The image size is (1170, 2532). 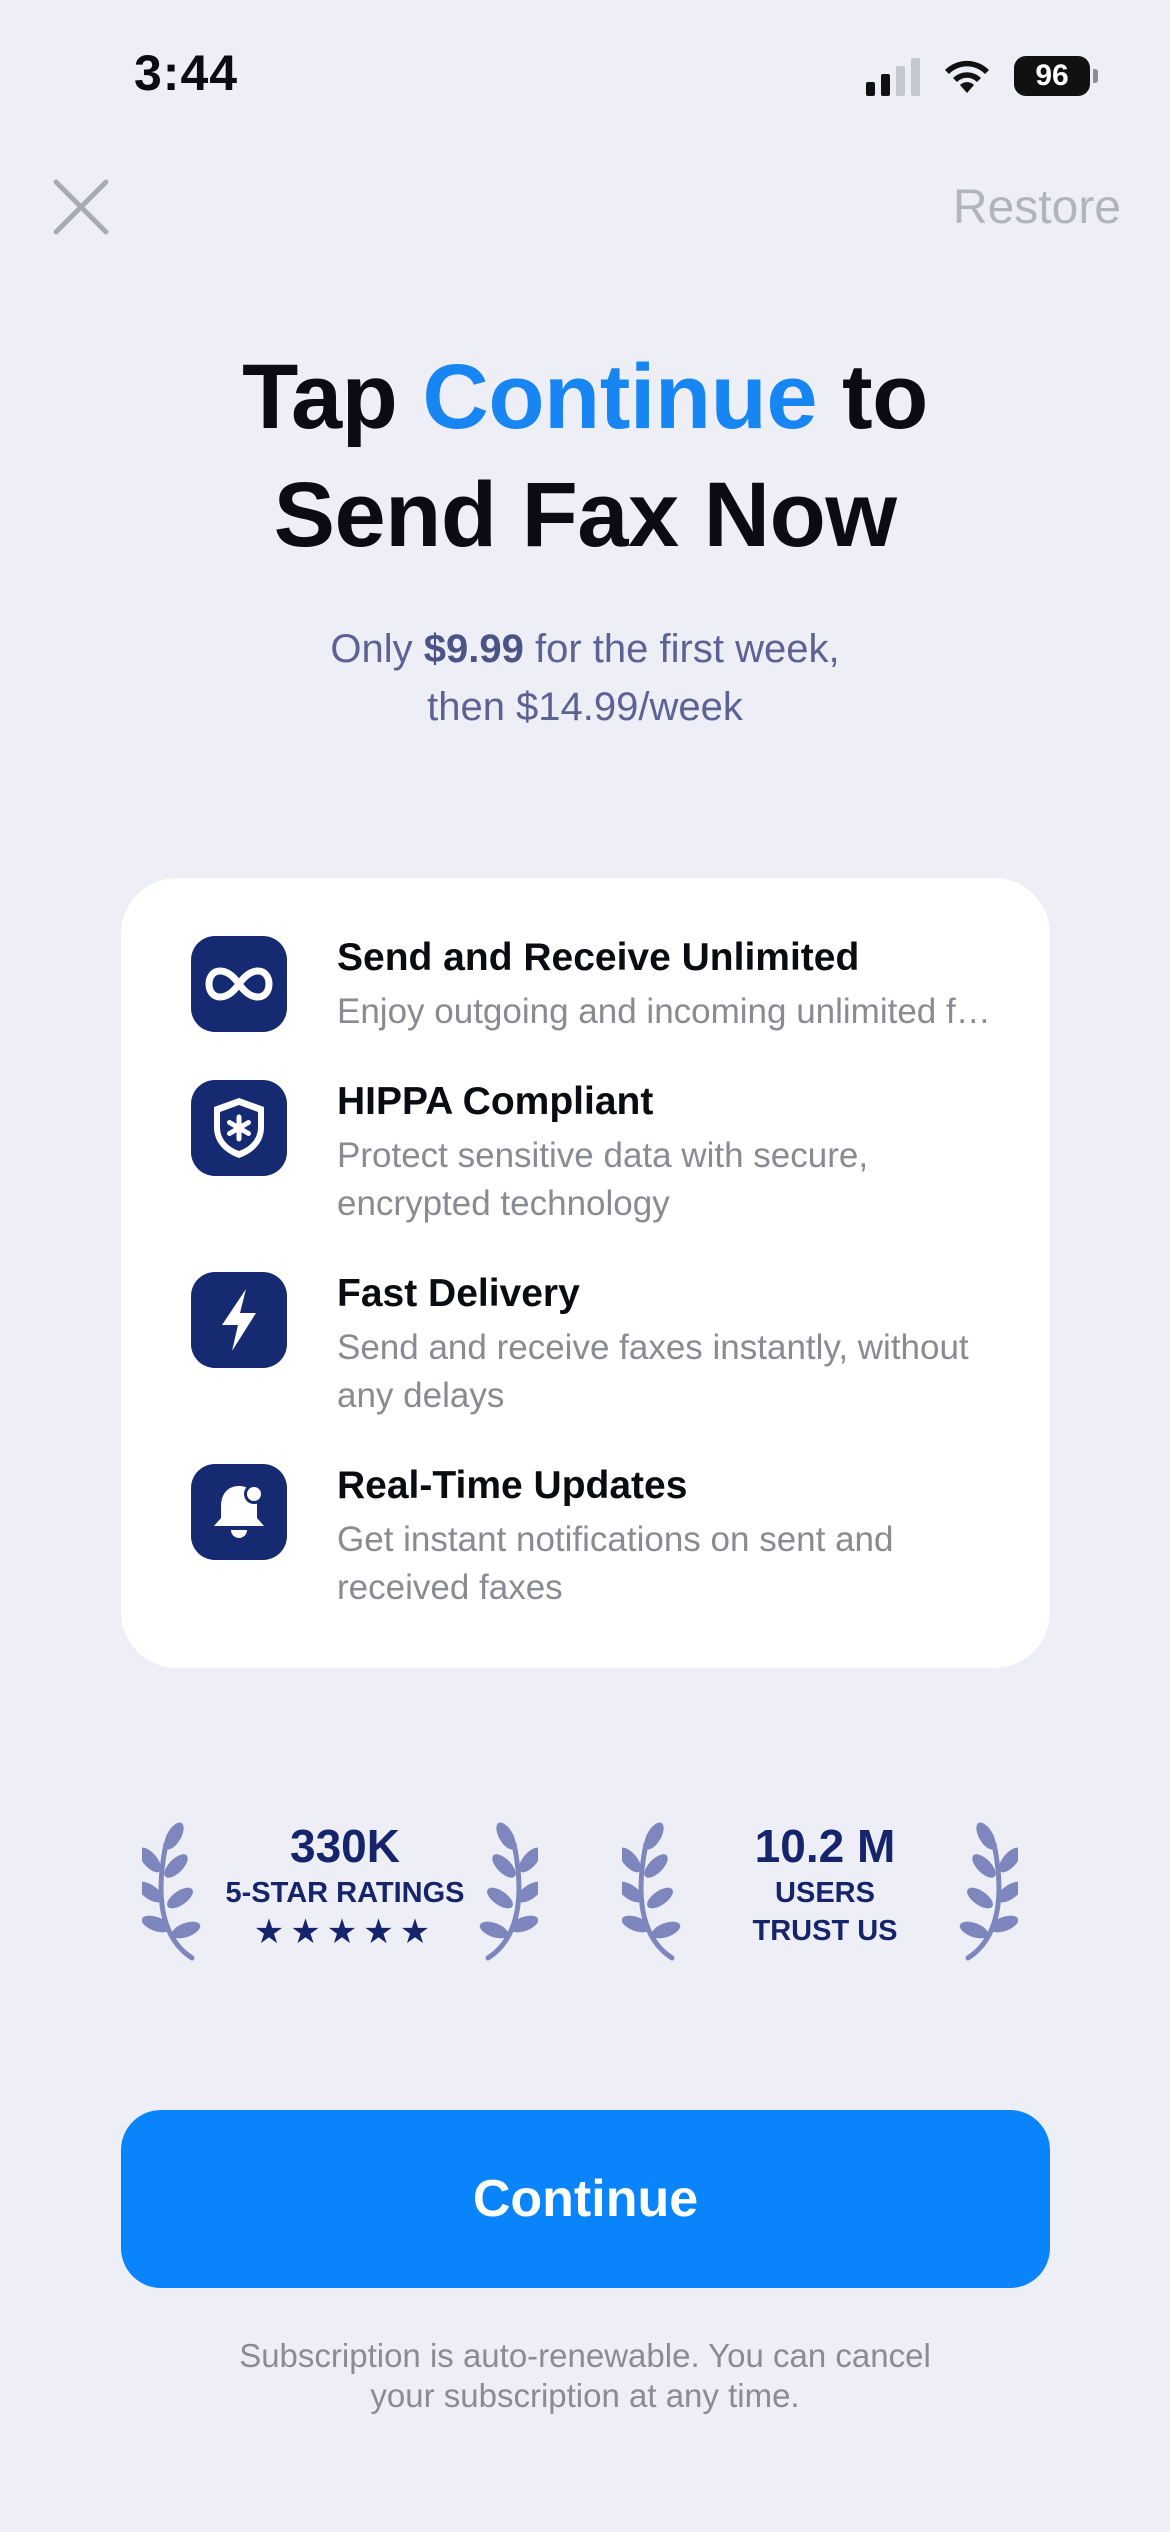 I want to click on infinity-icon, so click(x=239, y=984).